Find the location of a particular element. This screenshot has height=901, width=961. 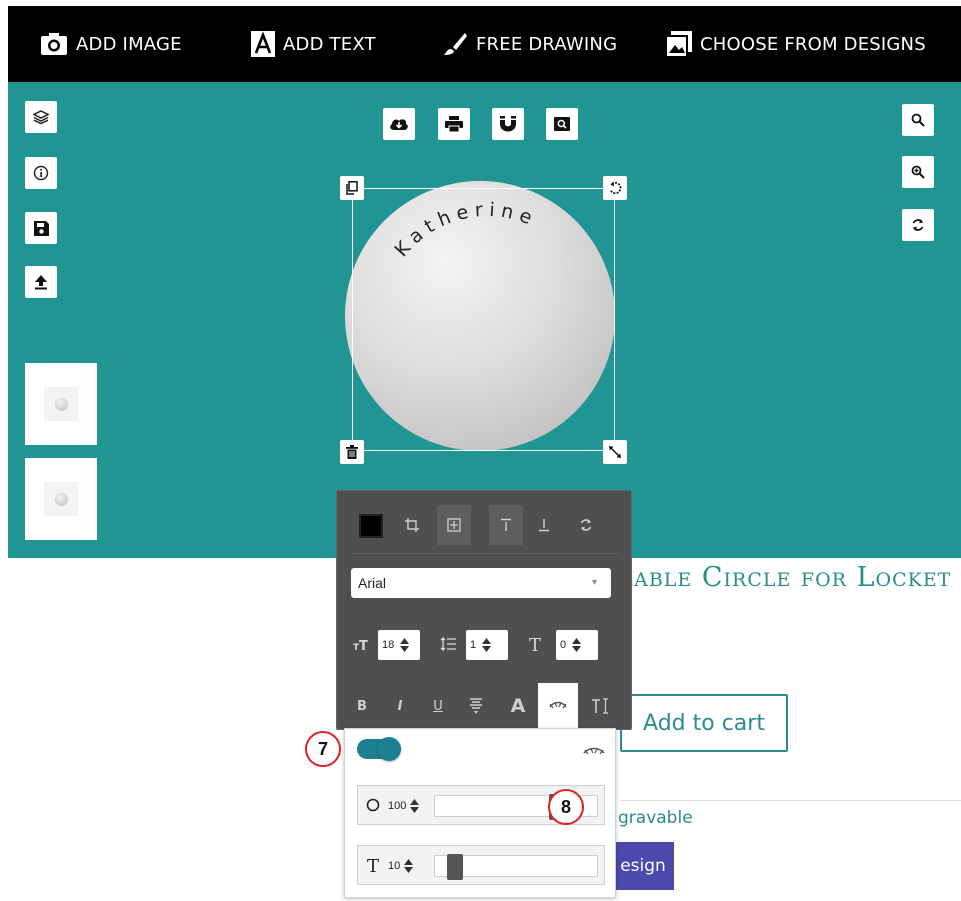

canvas-thumbnail-front is located at coordinates (61, 404).